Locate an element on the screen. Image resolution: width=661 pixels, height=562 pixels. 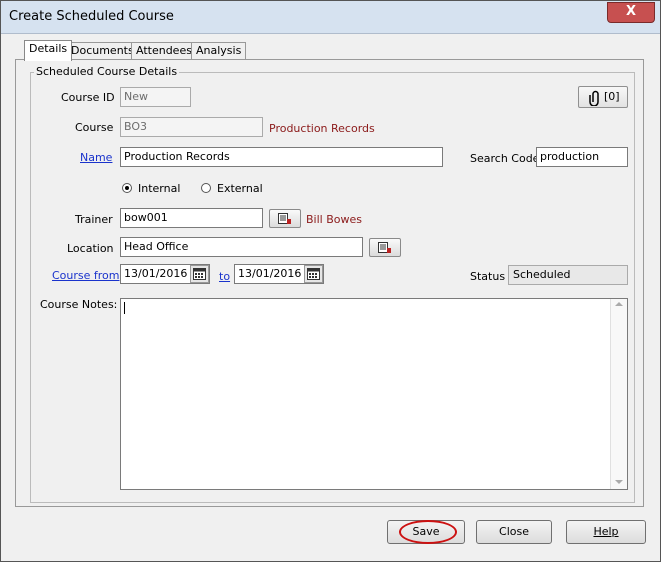
external-label: External is located at coordinates (240, 188).